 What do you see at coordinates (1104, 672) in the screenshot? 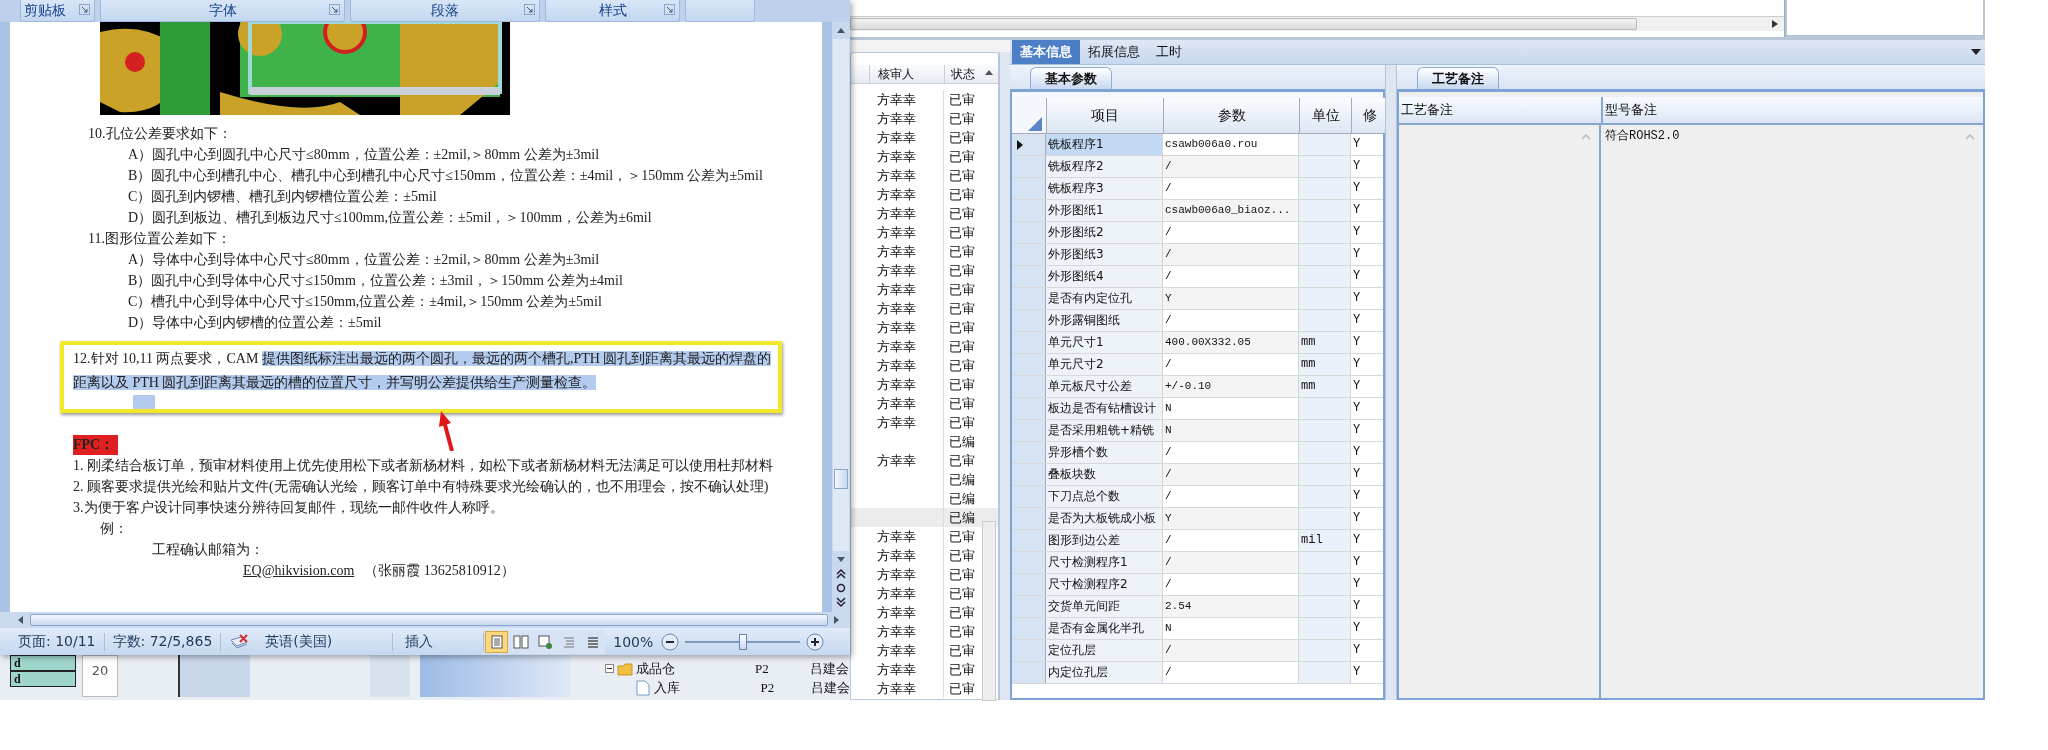
I see `table-cell: 内定位孔层` at bounding box center [1104, 672].